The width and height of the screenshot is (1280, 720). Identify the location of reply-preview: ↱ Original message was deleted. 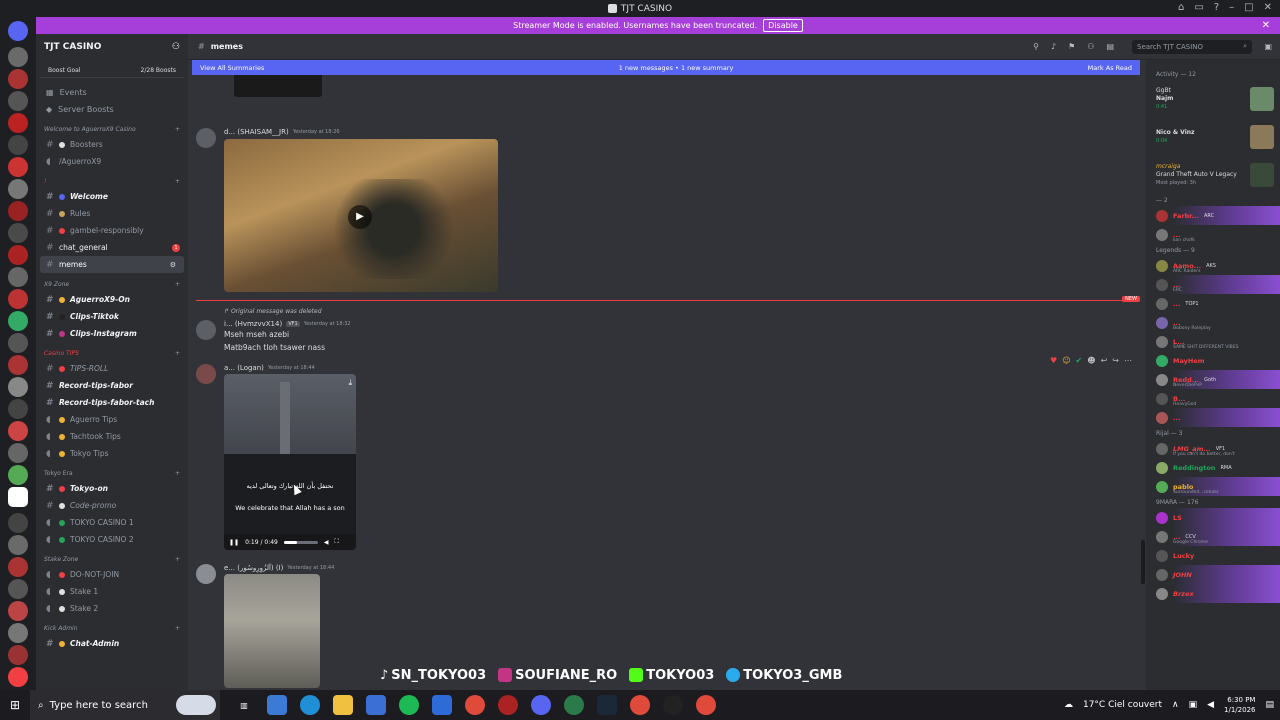
(273, 311).